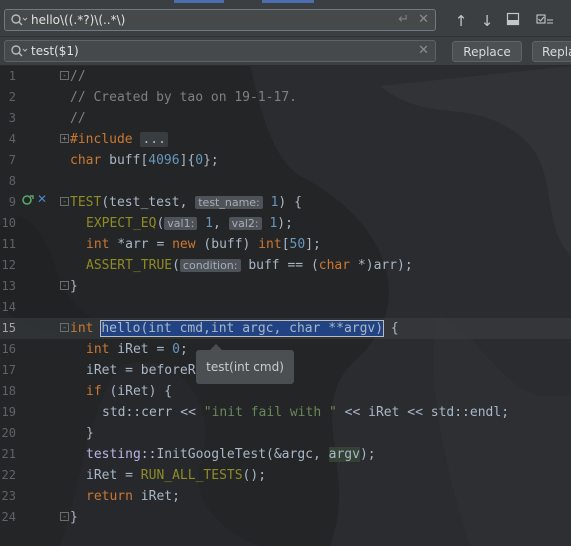 The image size is (571, 546). I want to click on select-all-occurrences-icon, so click(513, 21).